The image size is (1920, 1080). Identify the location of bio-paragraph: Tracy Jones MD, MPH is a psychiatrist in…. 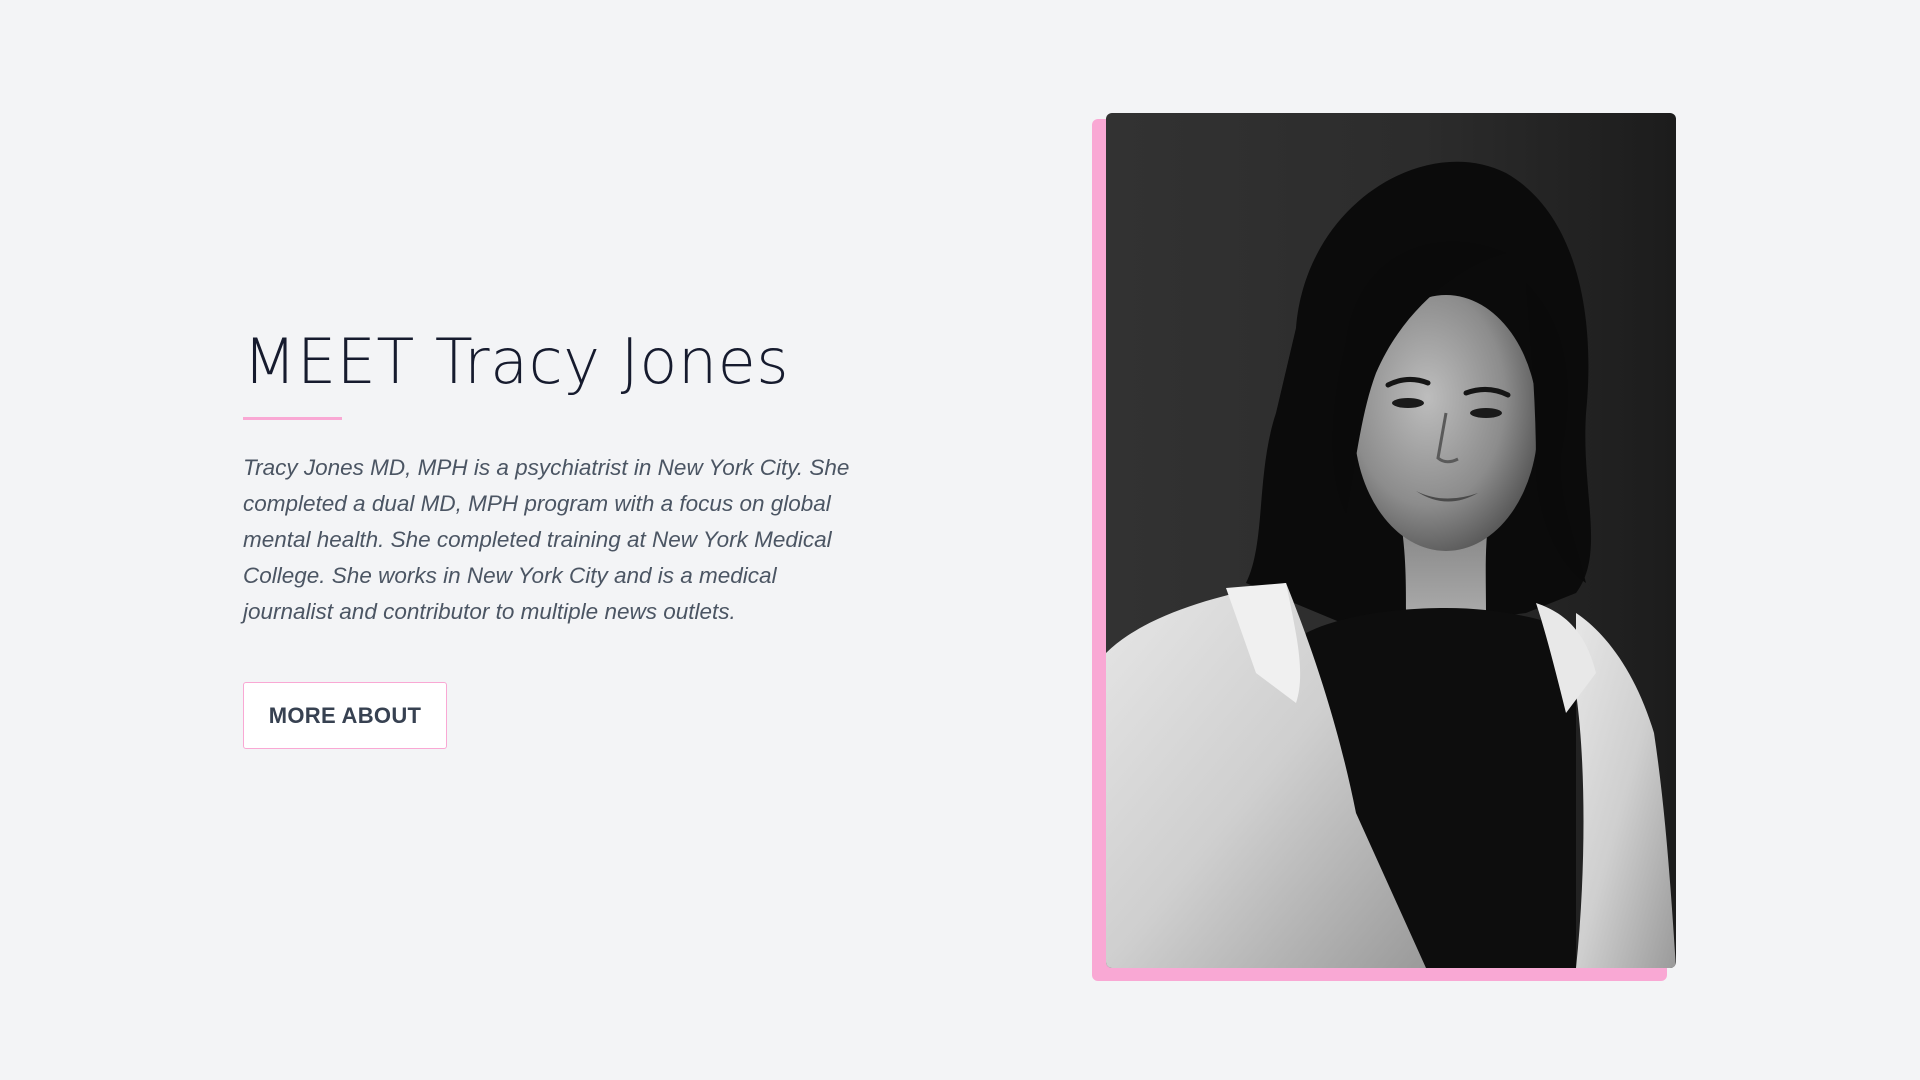
(546, 539).